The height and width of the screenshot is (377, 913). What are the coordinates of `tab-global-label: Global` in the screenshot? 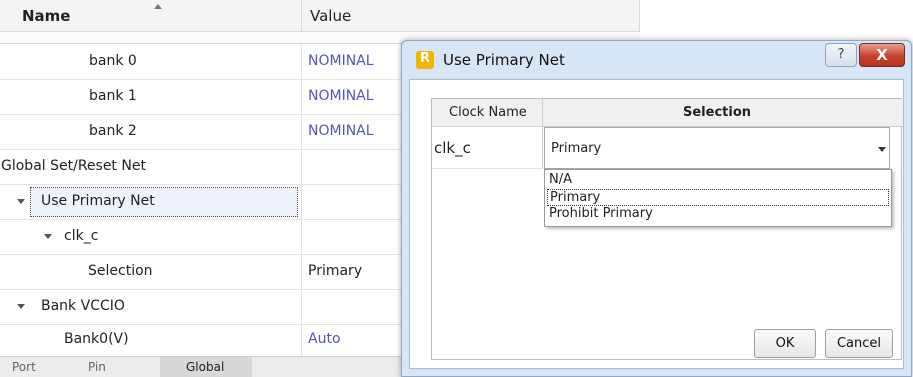 It's located at (205, 367).